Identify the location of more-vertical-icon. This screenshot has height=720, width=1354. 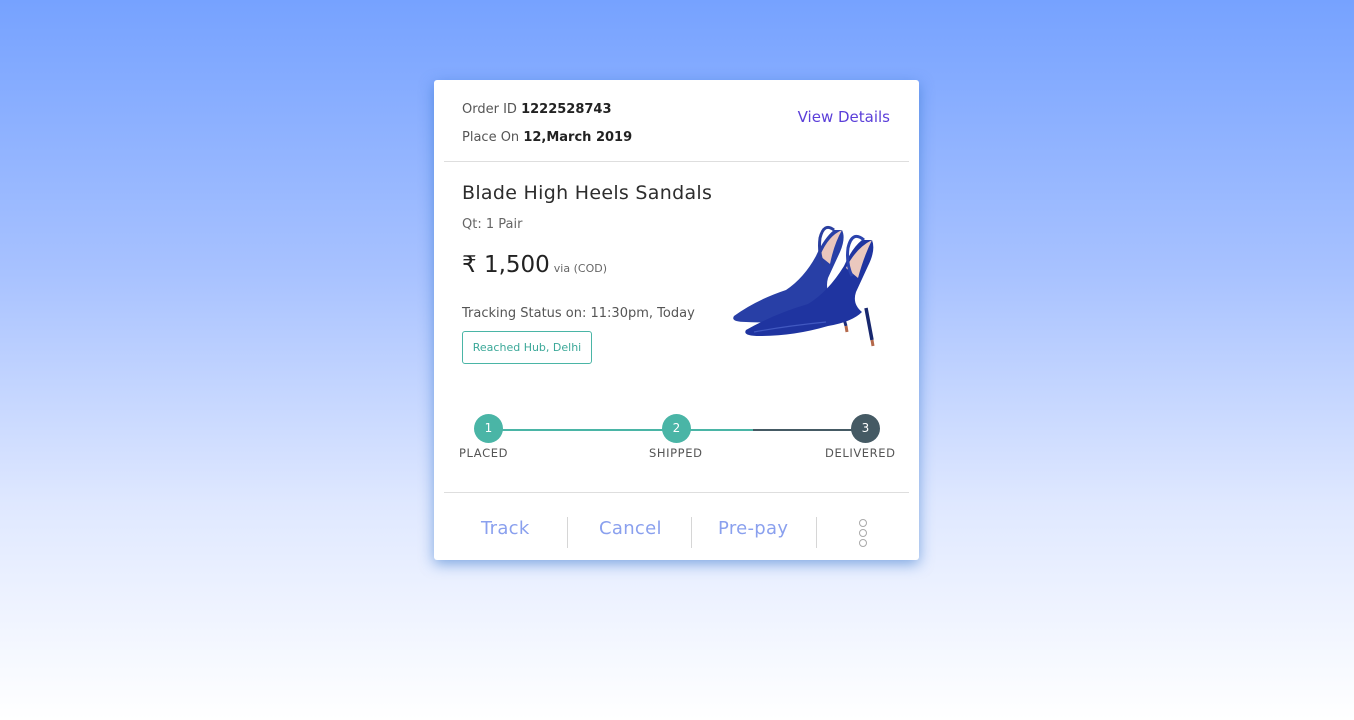
(863, 532).